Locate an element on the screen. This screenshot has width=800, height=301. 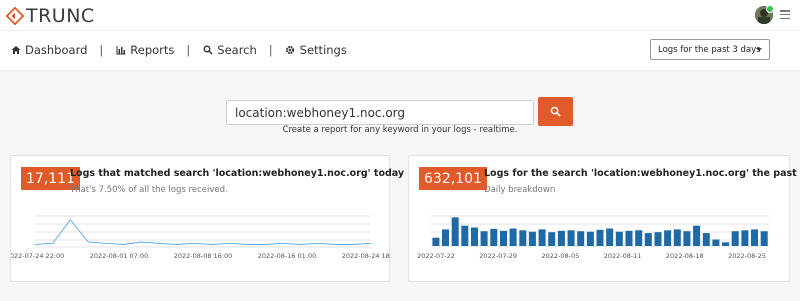
nav-item-search: Search is located at coordinates (229, 50).